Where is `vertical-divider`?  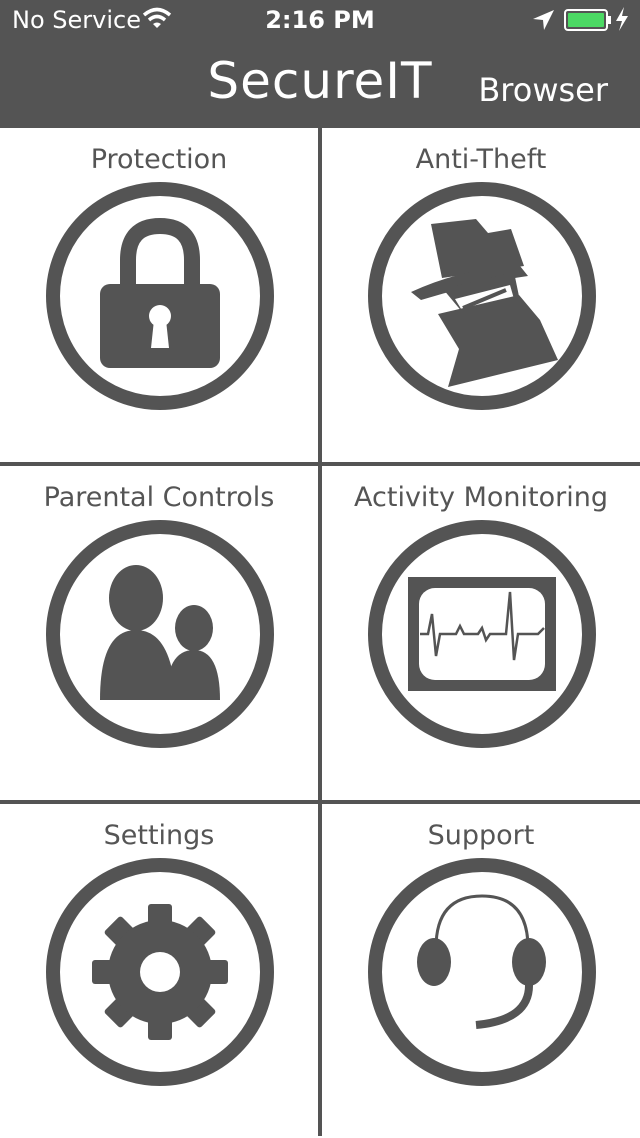 vertical-divider is located at coordinates (320, 632).